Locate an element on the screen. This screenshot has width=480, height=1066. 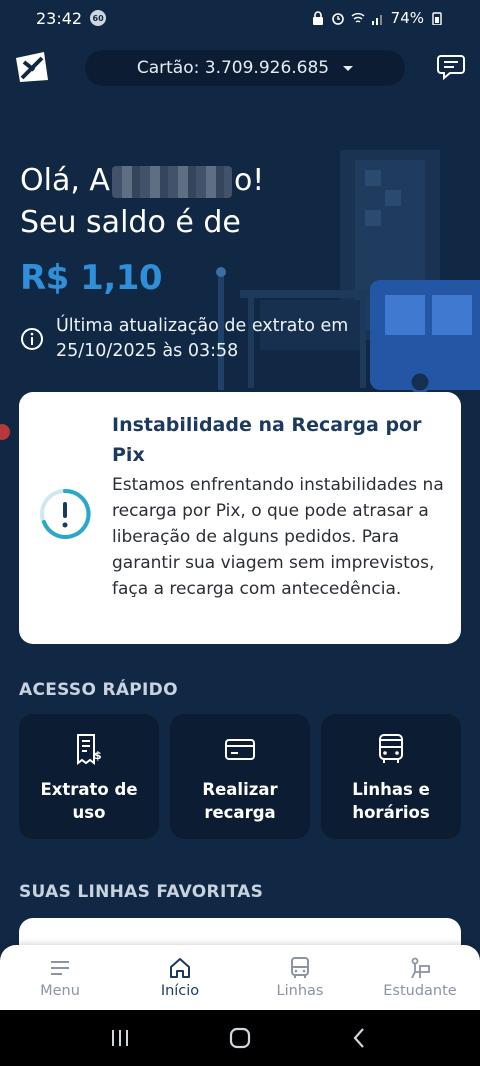
greeting: Olá, A o! Seu saldo é de is located at coordinates (142, 202).